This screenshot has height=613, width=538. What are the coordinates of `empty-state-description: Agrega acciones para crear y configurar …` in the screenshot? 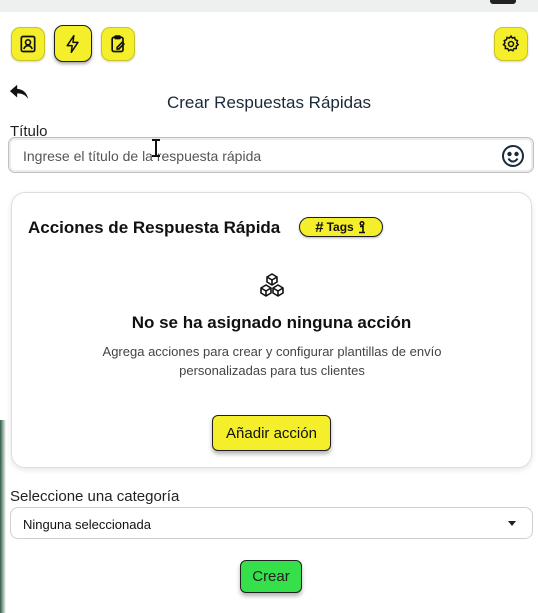 It's located at (272, 361).